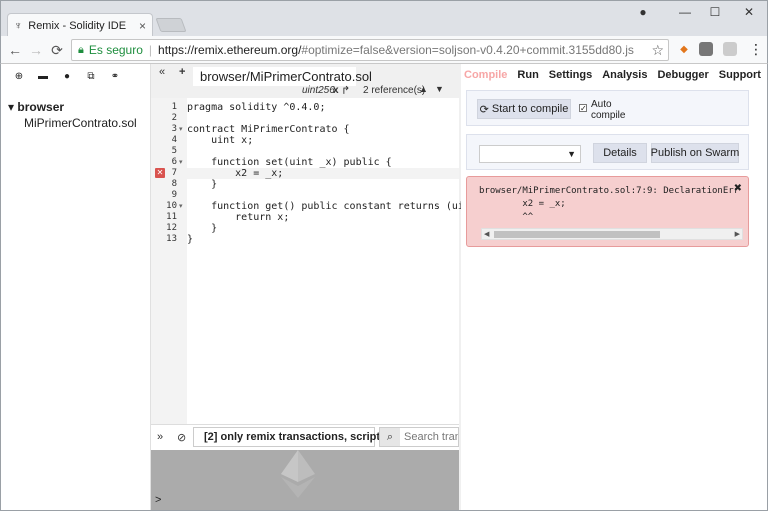 This screenshot has height=511, width=768. What do you see at coordinates (527, 75) in the screenshot?
I see `tab-run: Run` at bounding box center [527, 75].